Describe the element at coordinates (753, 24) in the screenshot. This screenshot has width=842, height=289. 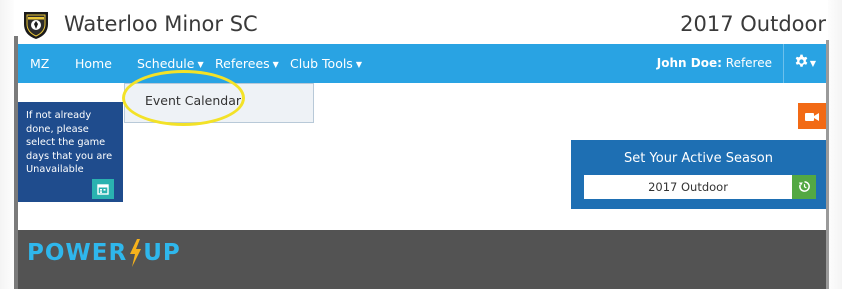
I see `season-title: 2017 Outdoor` at that location.